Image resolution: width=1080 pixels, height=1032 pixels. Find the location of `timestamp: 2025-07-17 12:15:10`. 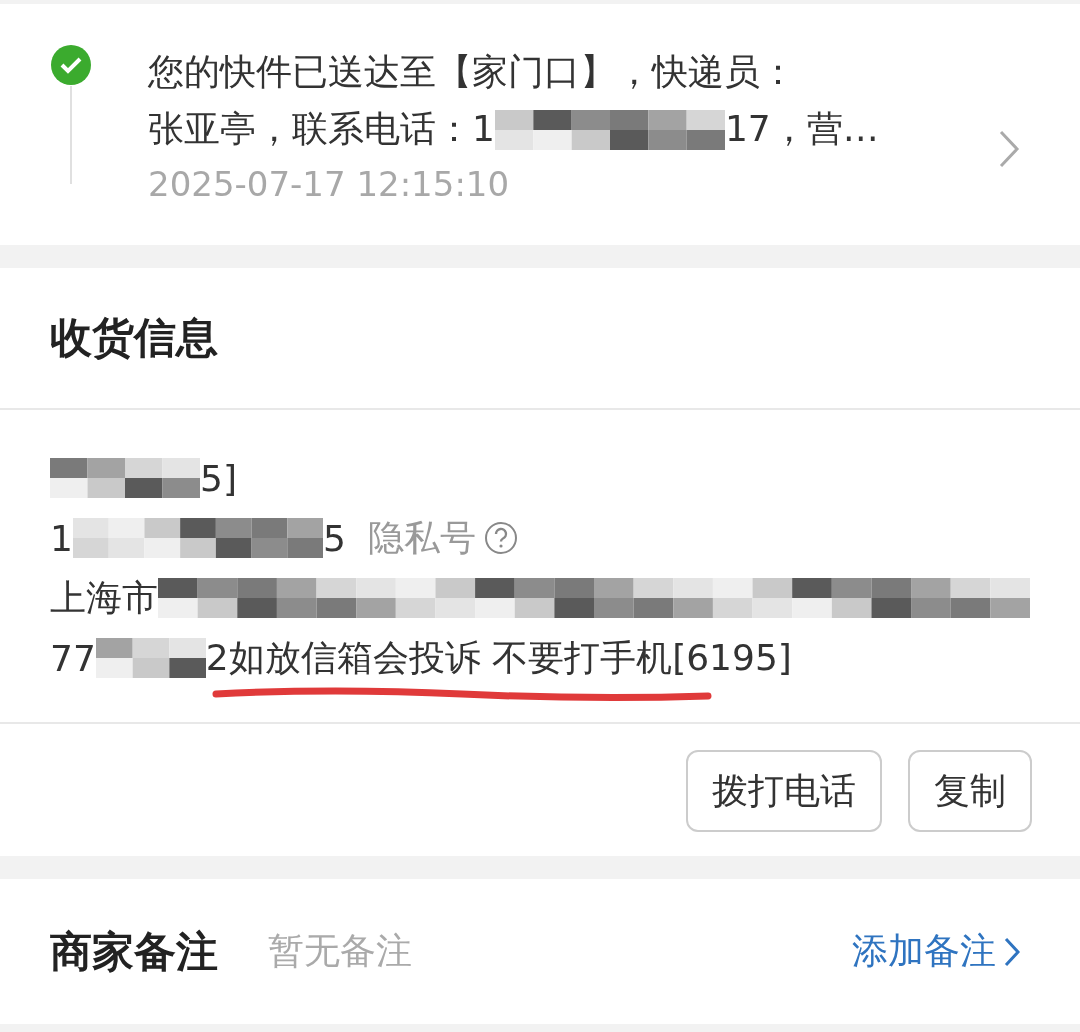

timestamp: 2025-07-17 12:15:10 is located at coordinates (329, 184).